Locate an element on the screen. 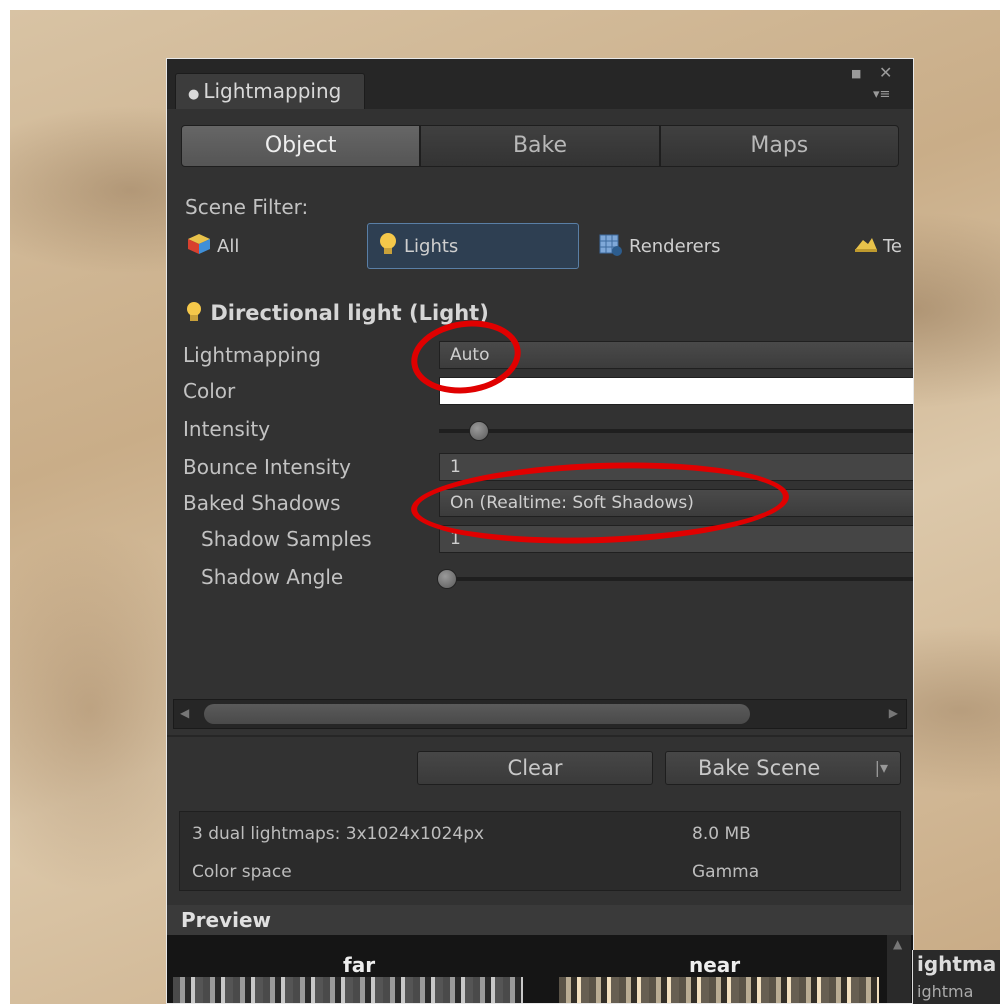  horizontal-scrollbar: ◀ ▶ is located at coordinates (540, 714).